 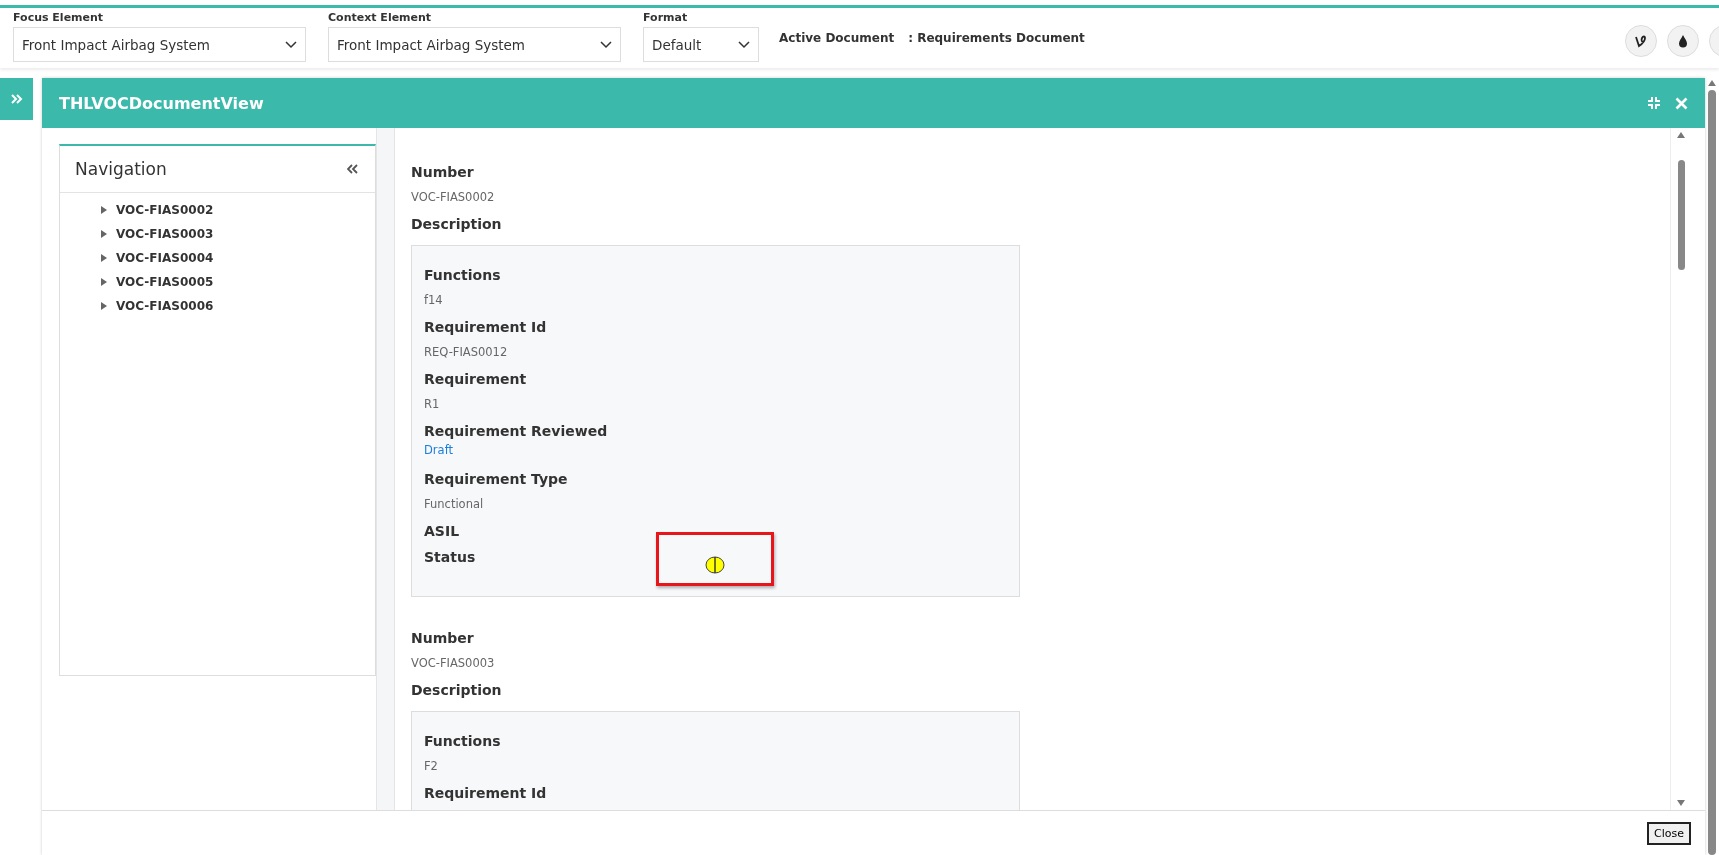 I want to click on v-logo-icon, so click(x=1641, y=41).